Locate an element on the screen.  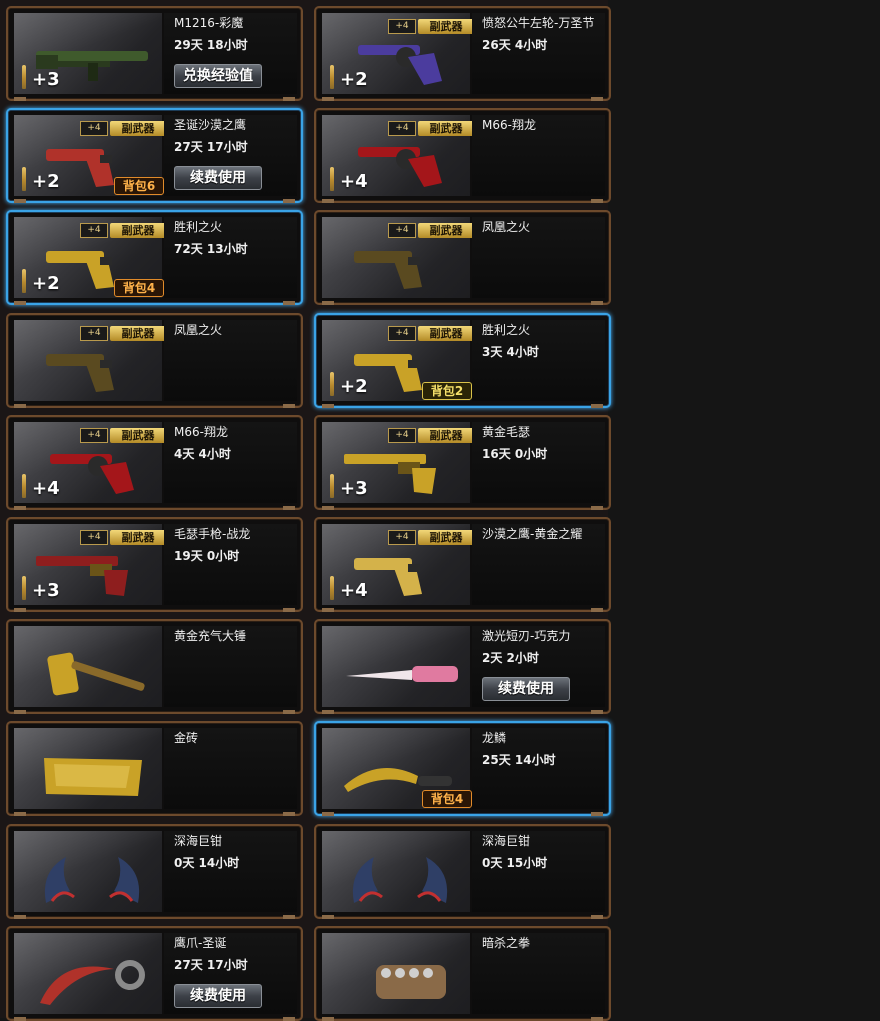
inventory-item-card: 深海巨钳 0天 14小时 is located at coordinates (154, 871).